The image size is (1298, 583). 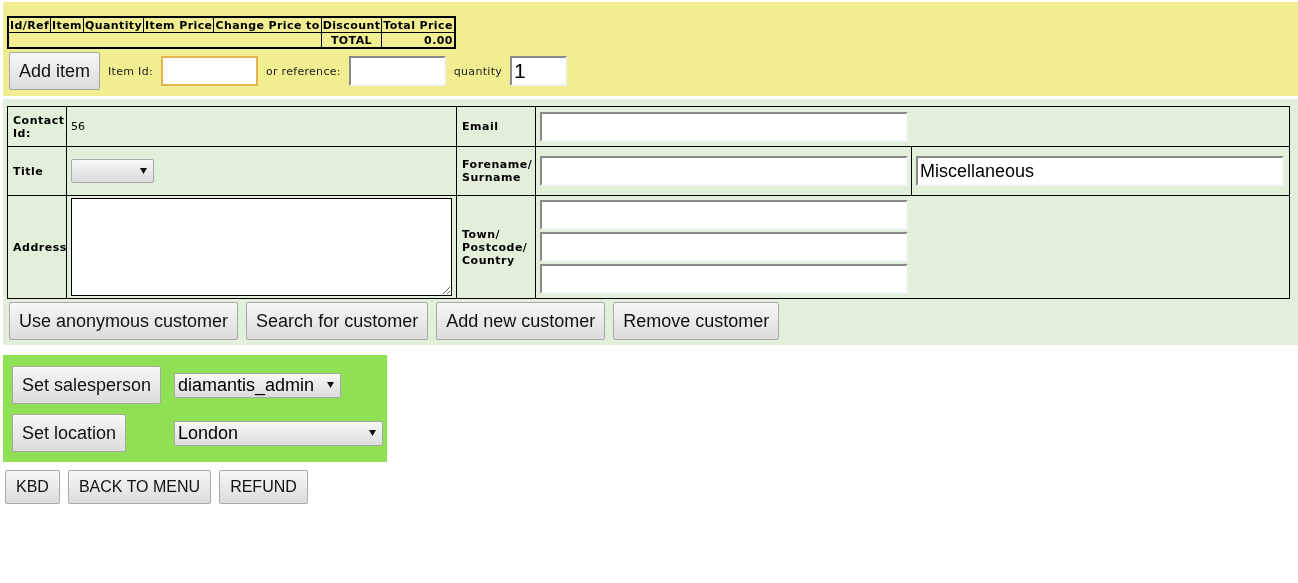 What do you see at coordinates (495, 247) in the screenshot?
I see `field-label: Town/ Postcode/ Country` at bounding box center [495, 247].